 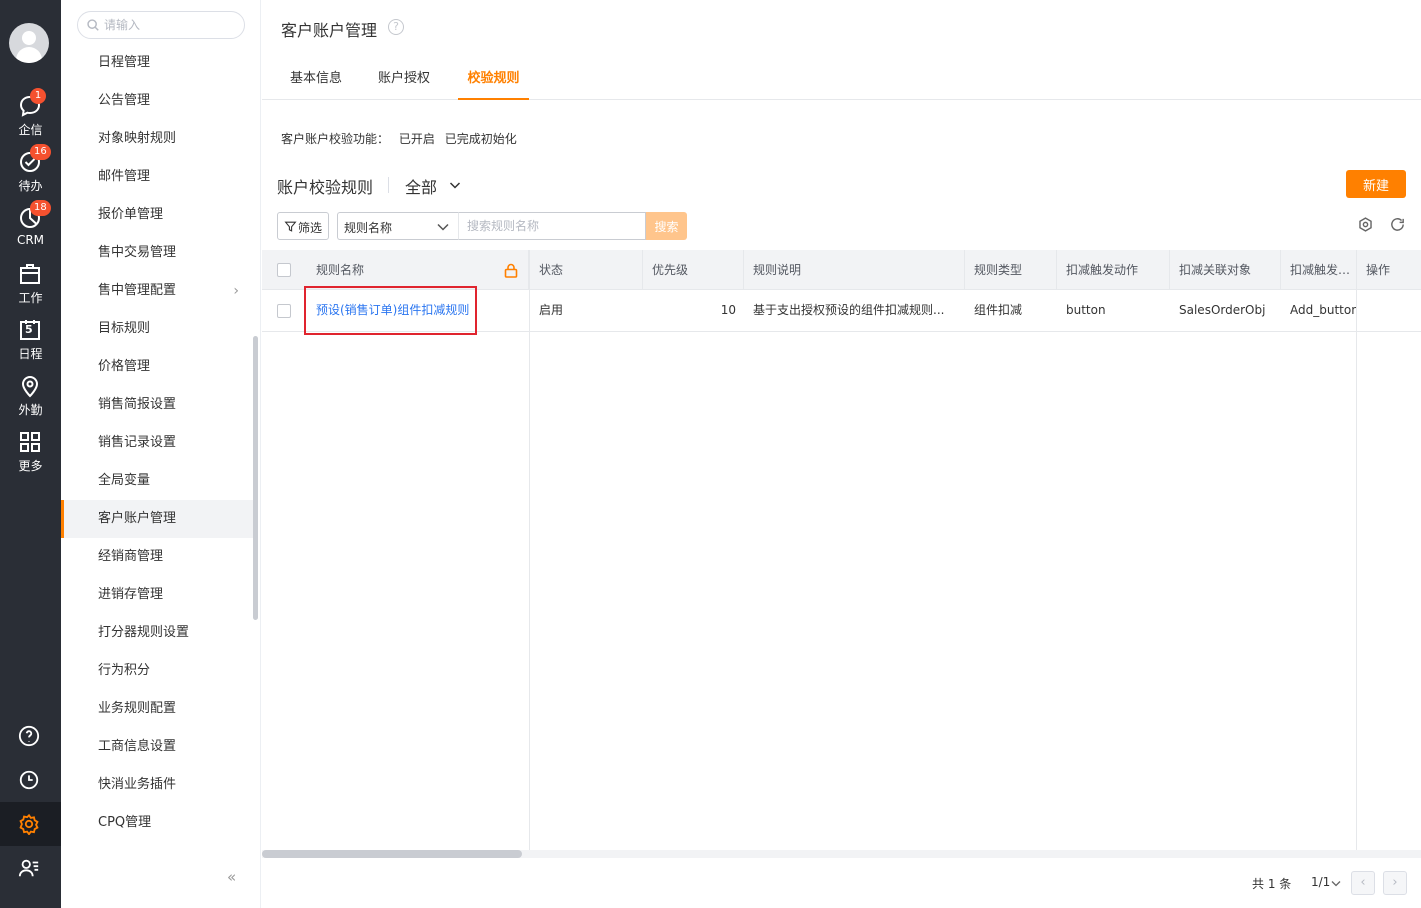 I want to click on nav-label-crm: CRM, so click(x=30, y=240).